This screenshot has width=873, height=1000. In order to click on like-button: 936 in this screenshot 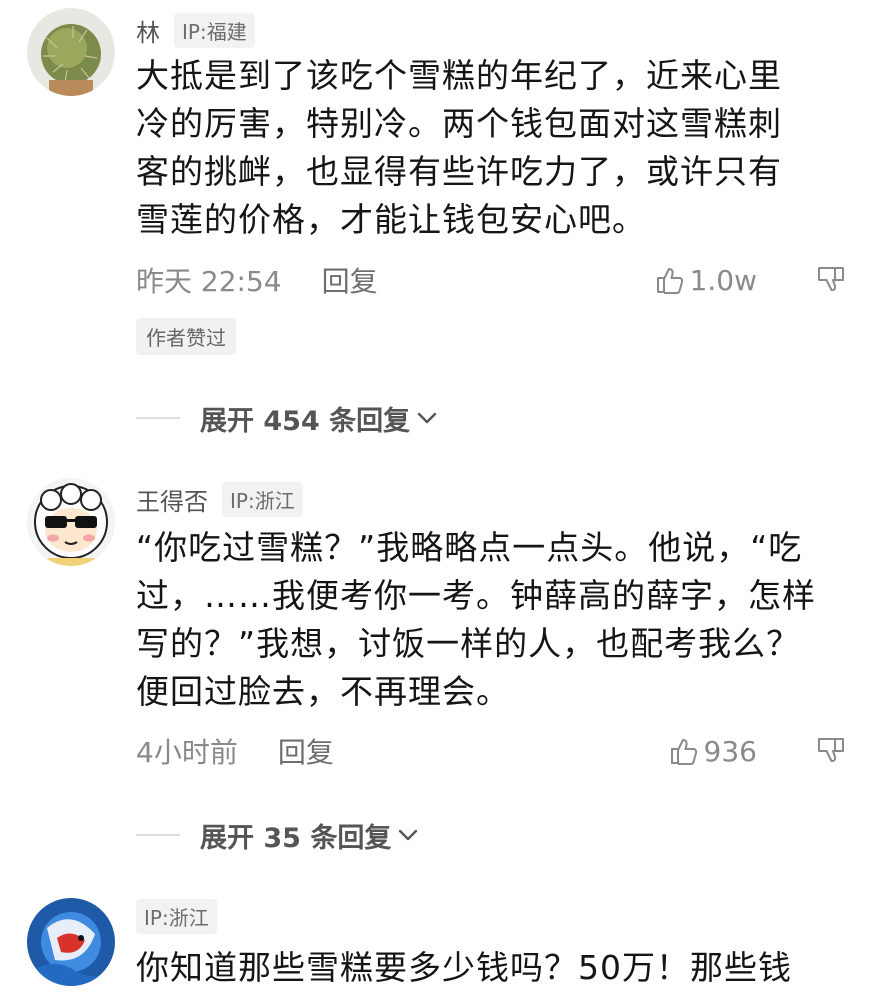, I will do `click(712, 751)`.